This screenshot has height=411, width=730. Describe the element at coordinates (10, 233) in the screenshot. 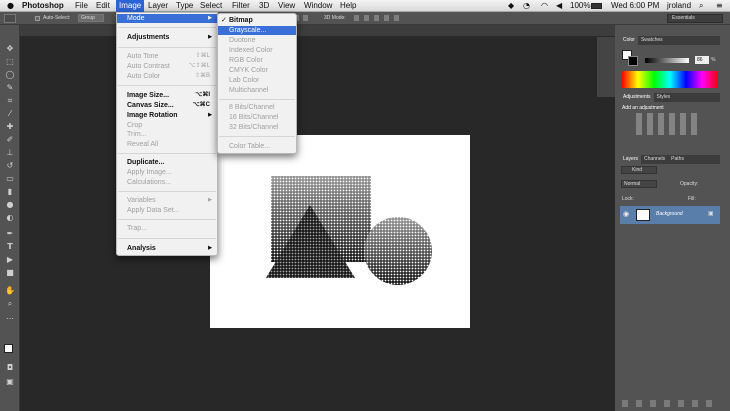

I see `pen-tool-icon: ✒` at that location.